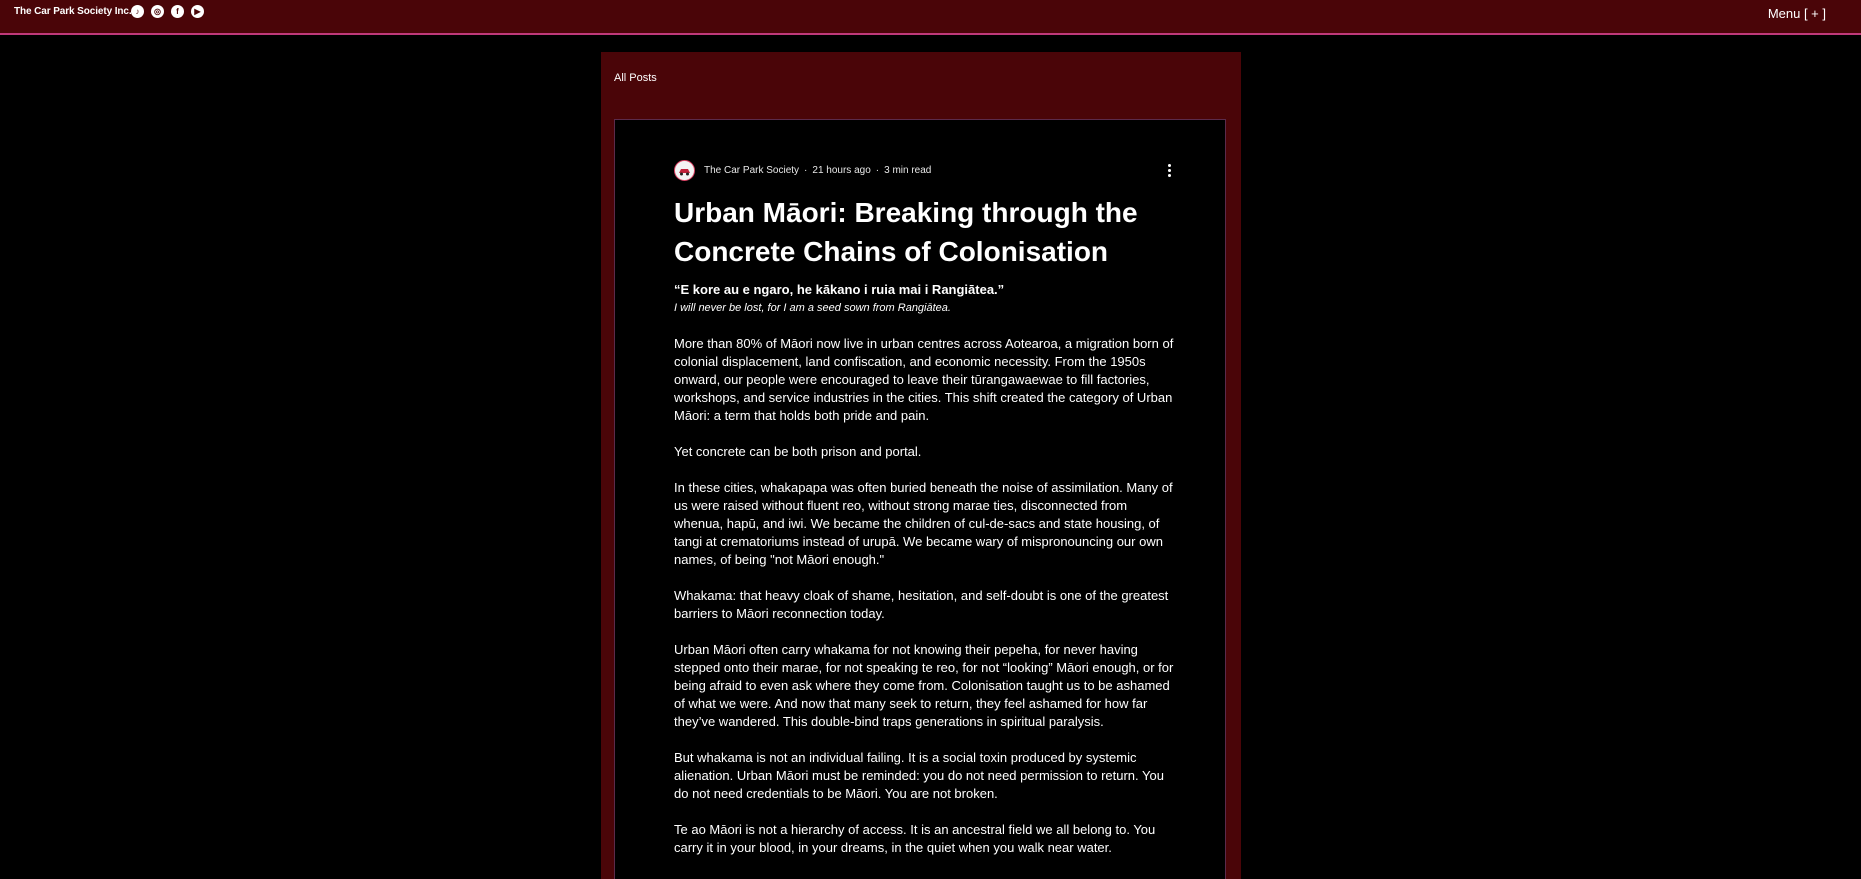 The image size is (1861, 879). What do you see at coordinates (137, 11) in the screenshot?
I see `tiktok-icon: ♪` at bounding box center [137, 11].